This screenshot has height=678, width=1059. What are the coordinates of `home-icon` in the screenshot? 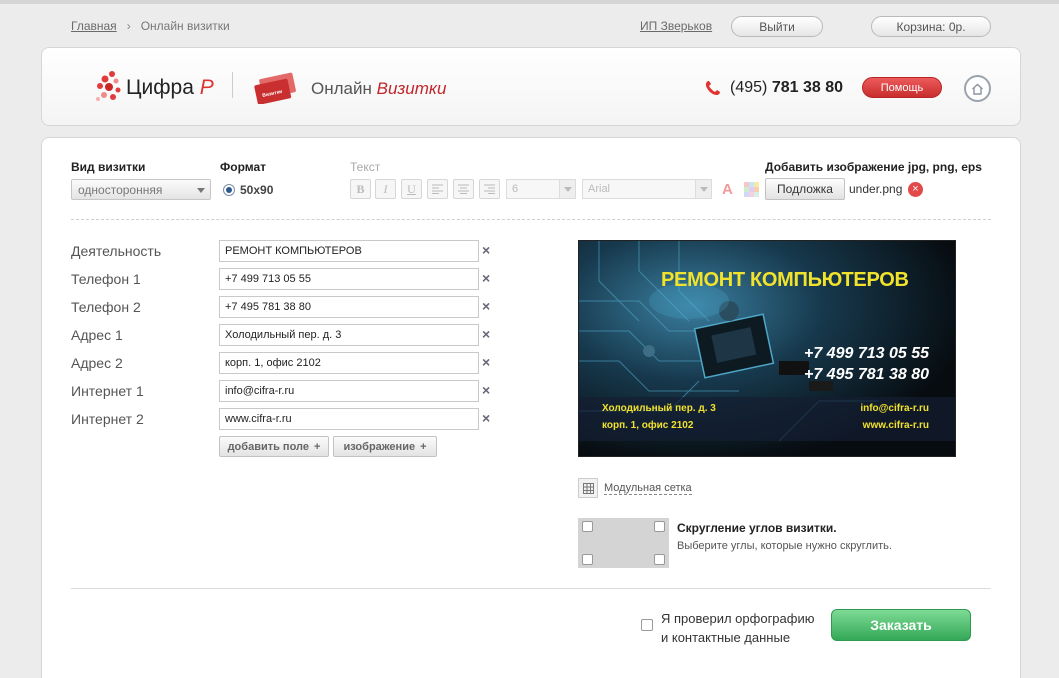 It's located at (977, 89).